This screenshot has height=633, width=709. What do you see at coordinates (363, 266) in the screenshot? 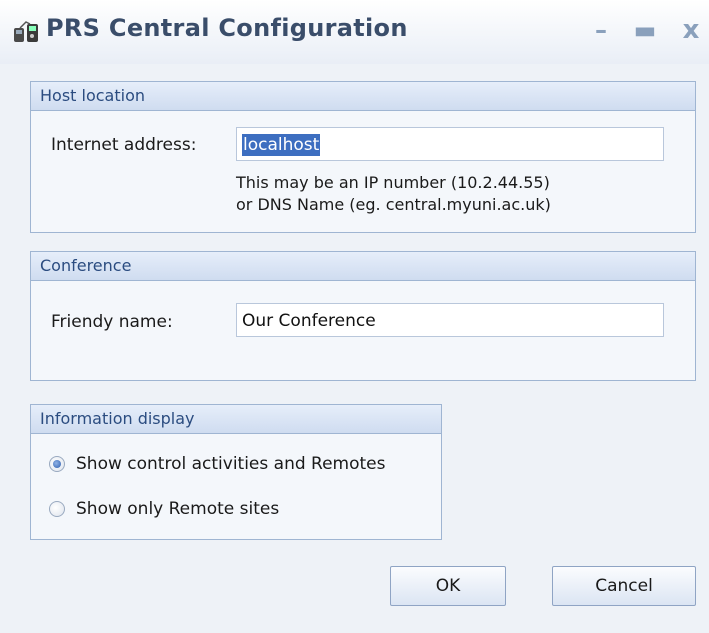
I see `conference-header: Conference` at bounding box center [363, 266].